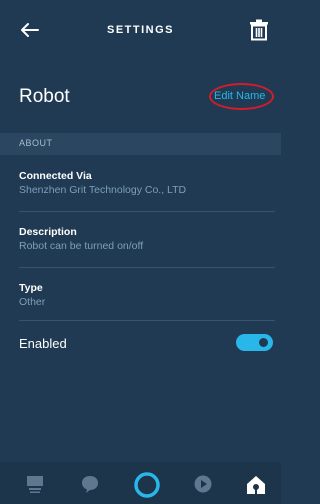 This screenshot has height=504, width=320. Describe the element at coordinates (31, 288) in the screenshot. I see `type-label: Type` at that location.